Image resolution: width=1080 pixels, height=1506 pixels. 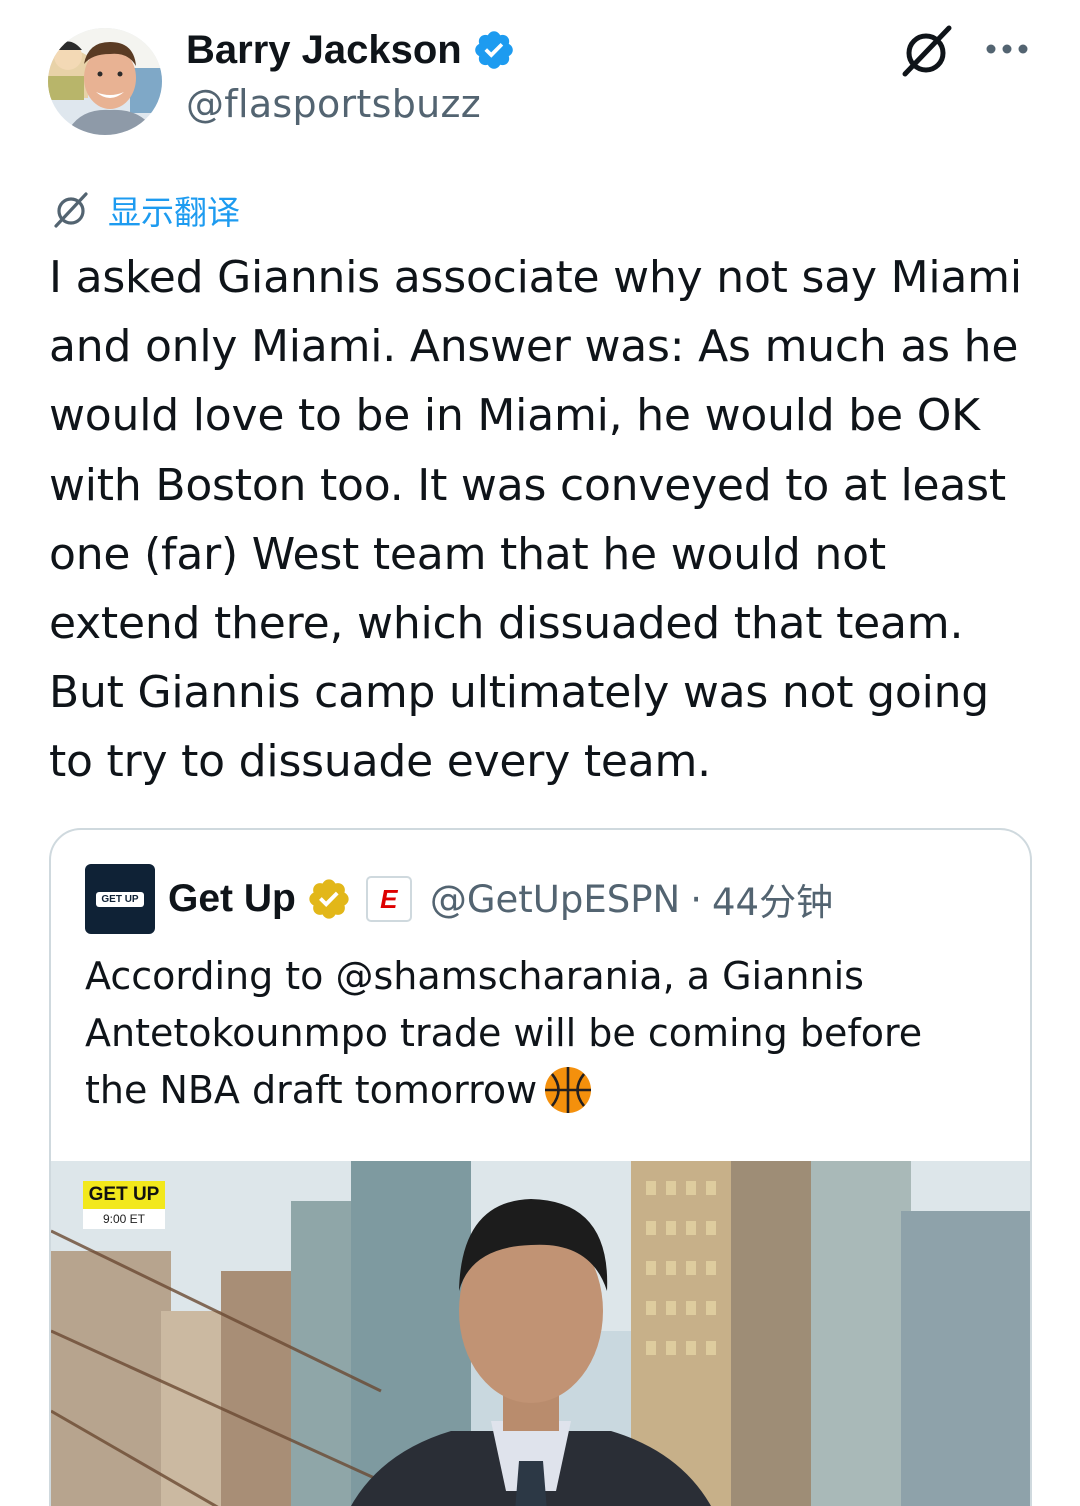 I want to click on quoted-avatar-label: GET UP, so click(x=120, y=899).